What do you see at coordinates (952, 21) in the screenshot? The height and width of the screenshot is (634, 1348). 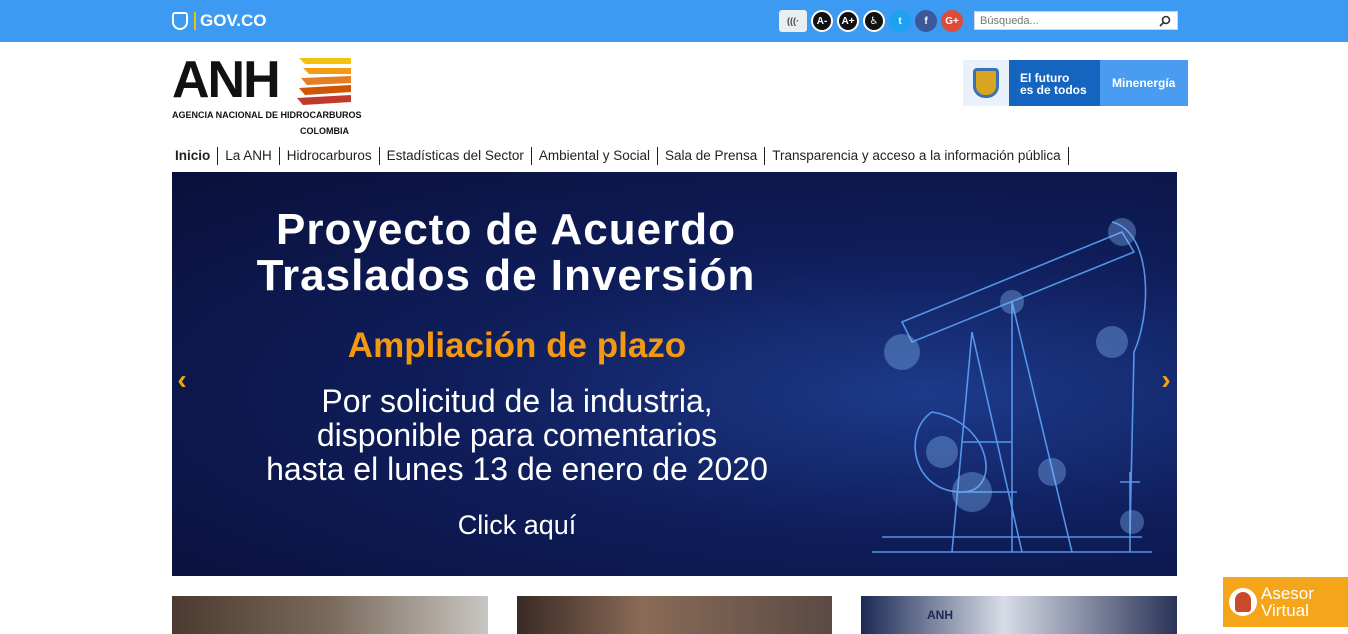 I see `google-plus-icon: G+` at bounding box center [952, 21].